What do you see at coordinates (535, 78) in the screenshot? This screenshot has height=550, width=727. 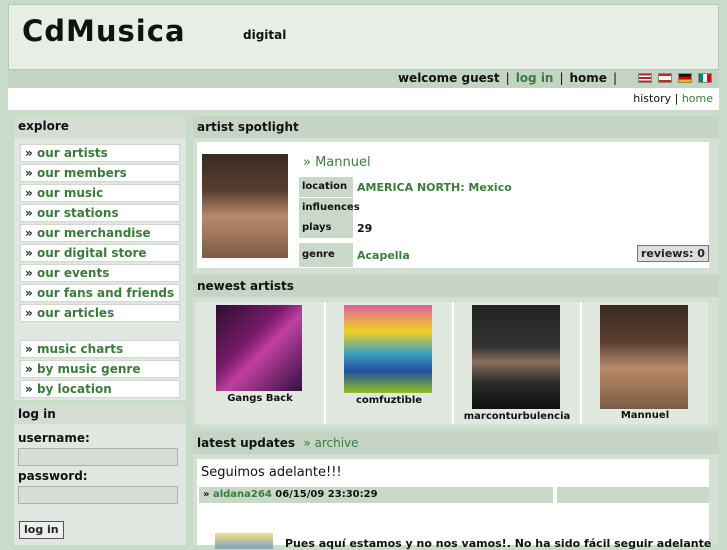 I see `login-link: log in` at bounding box center [535, 78].